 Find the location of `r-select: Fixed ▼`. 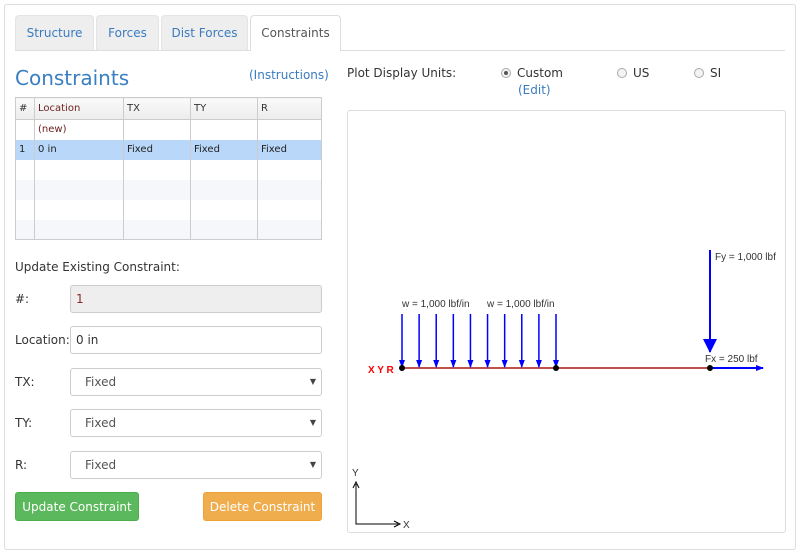

r-select: Fixed ▼ is located at coordinates (196, 465).